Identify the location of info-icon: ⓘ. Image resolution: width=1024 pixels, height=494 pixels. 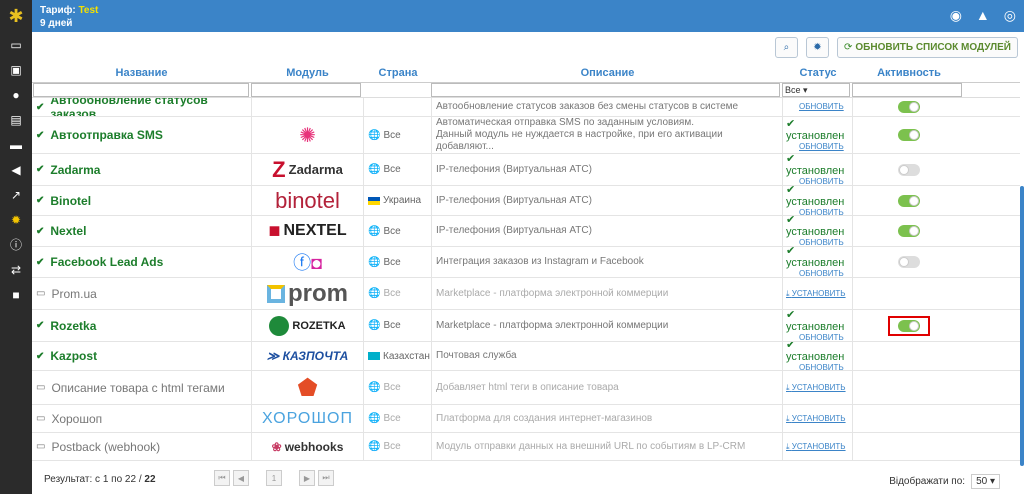
(16, 244).